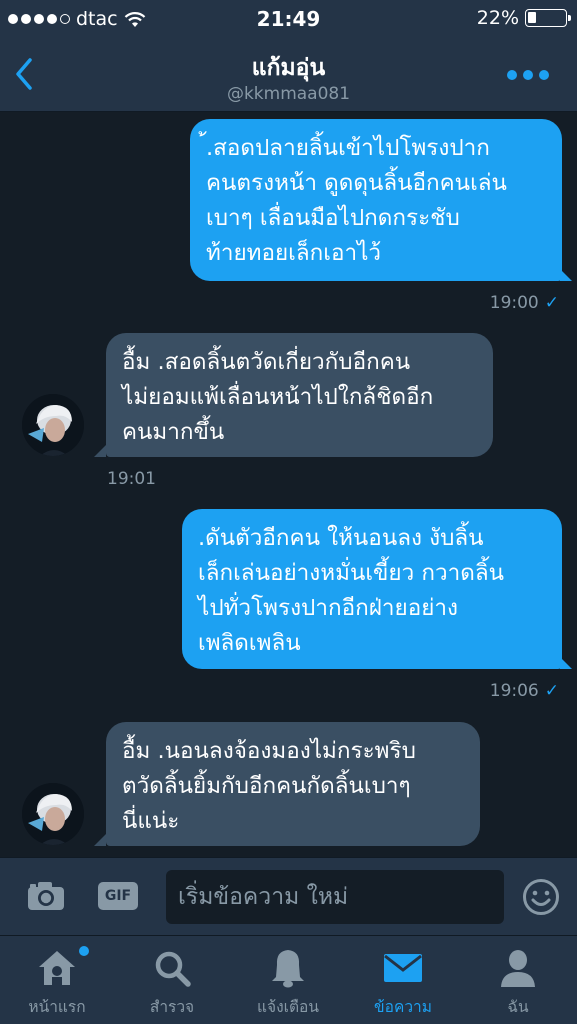  I want to click on search-icon, so click(173, 969).